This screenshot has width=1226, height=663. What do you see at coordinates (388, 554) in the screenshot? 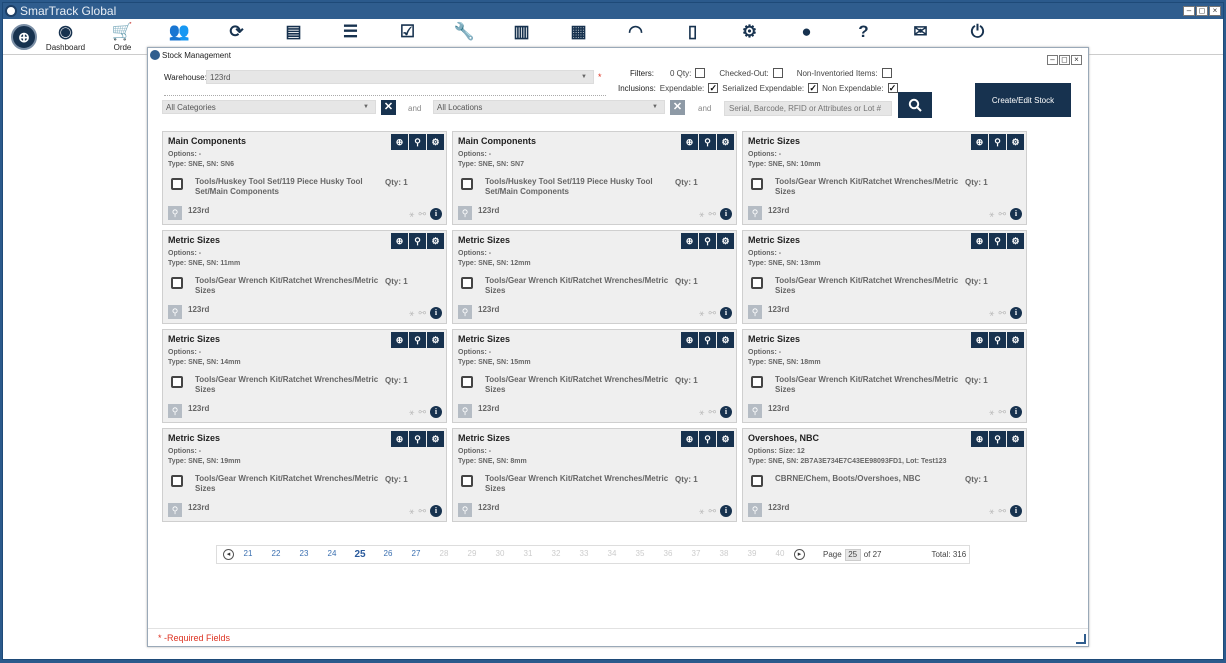
I see `page-link-26: 26` at bounding box center [388, 554].